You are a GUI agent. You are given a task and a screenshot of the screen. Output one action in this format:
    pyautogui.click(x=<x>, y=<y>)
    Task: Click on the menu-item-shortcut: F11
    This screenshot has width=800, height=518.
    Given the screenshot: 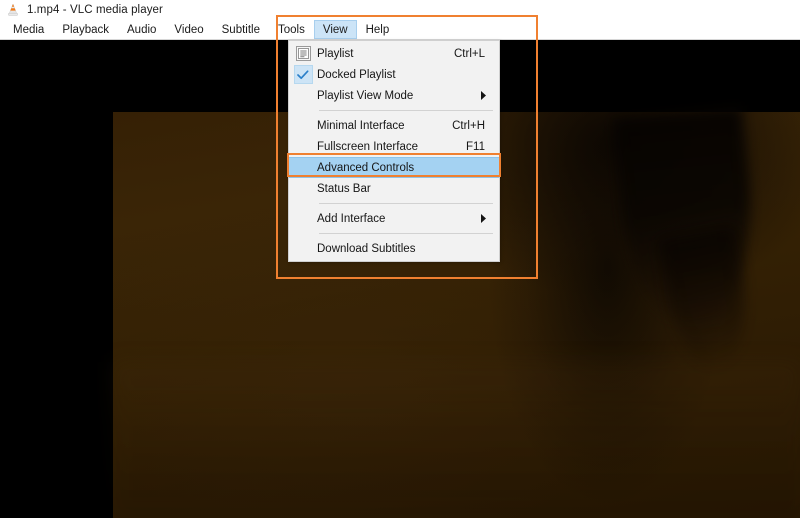 What is the action you would take?
    pyautogui.click(x=475, y=146)
    